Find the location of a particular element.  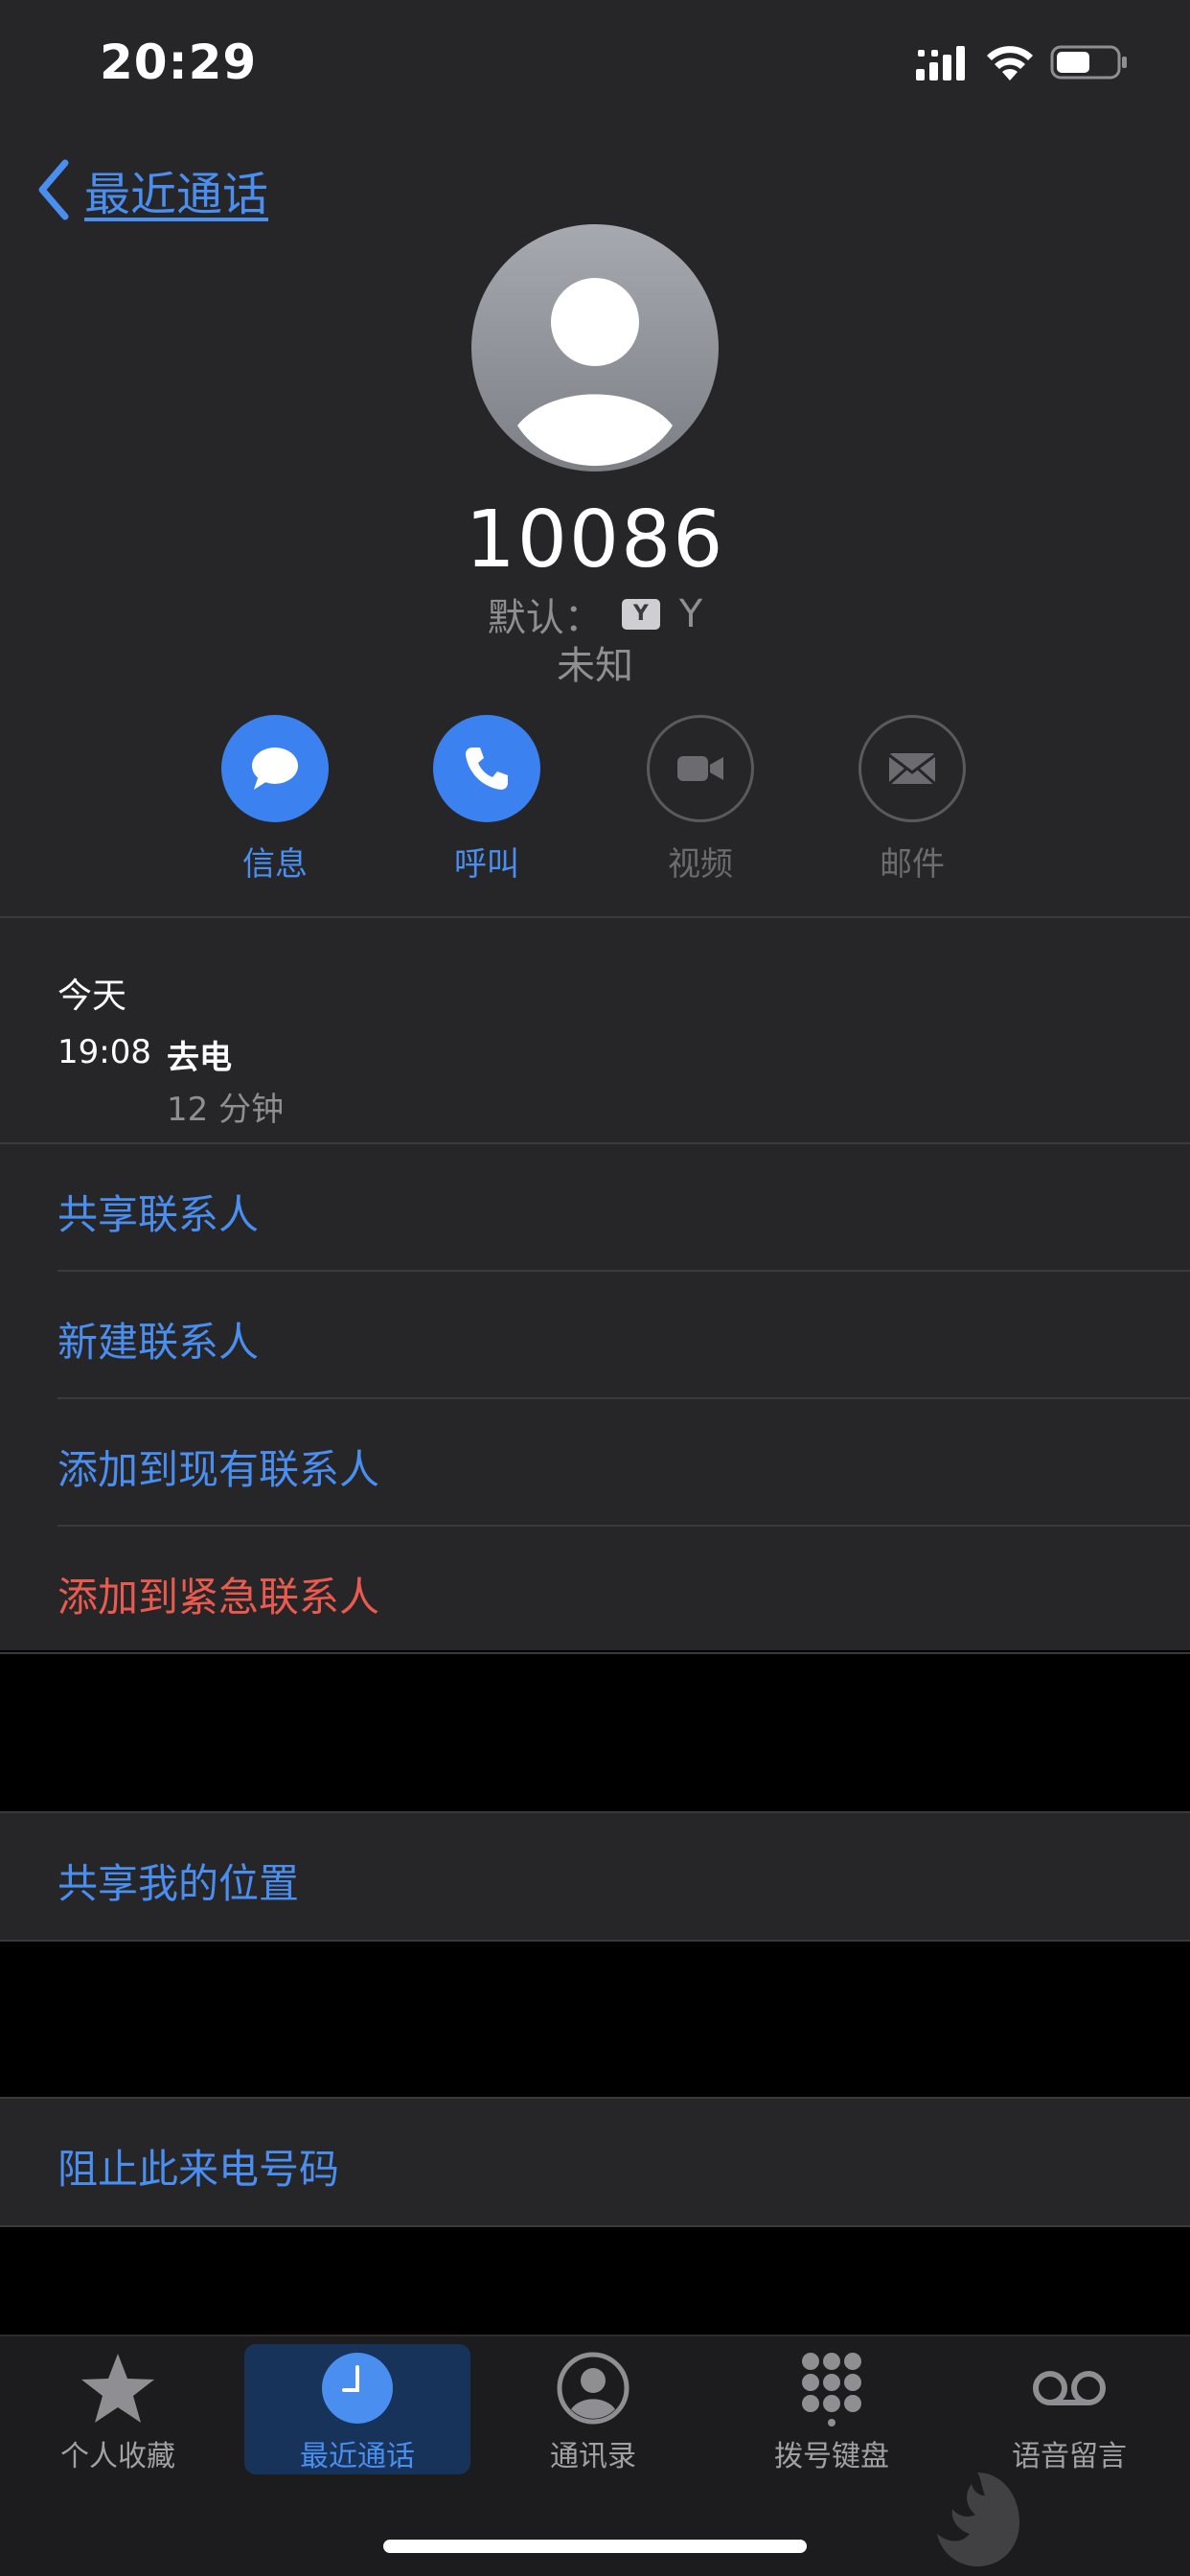

sim-badge: Y is located at coordinates (640, 614).